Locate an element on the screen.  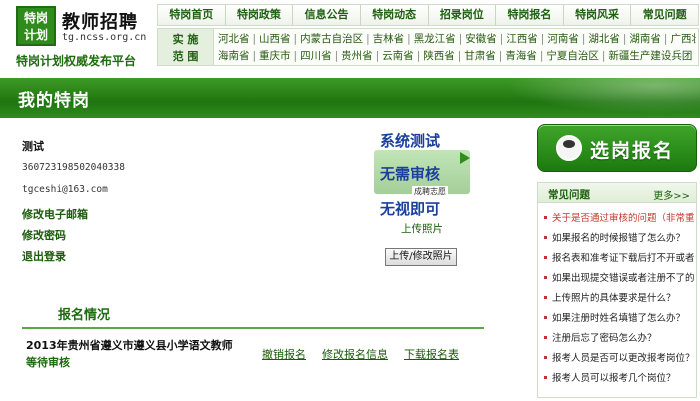
faq-item: 报考人员是否可以更改报考岗位？ is located at coordinates (620, 357).